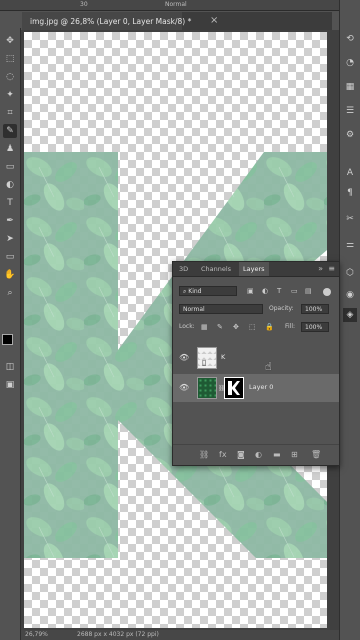 Image resolution: width=360 pixels, height=640 pixels. I want to click on foreground-color-swatch, so click(7, 339).